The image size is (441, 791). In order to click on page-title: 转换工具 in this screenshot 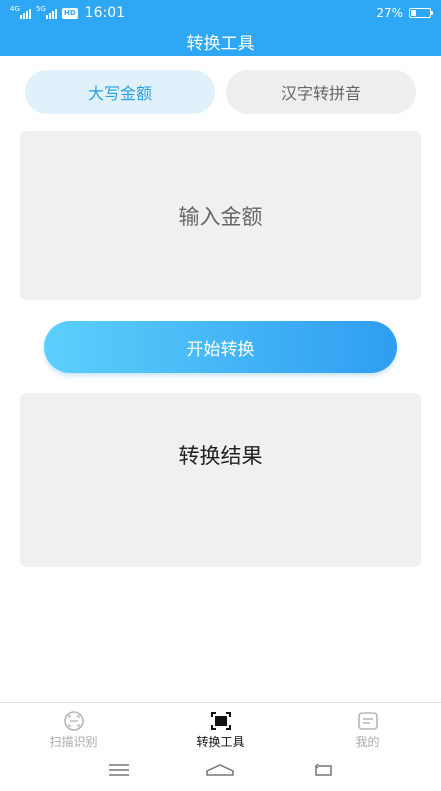, I will do `click(220, 43)`.